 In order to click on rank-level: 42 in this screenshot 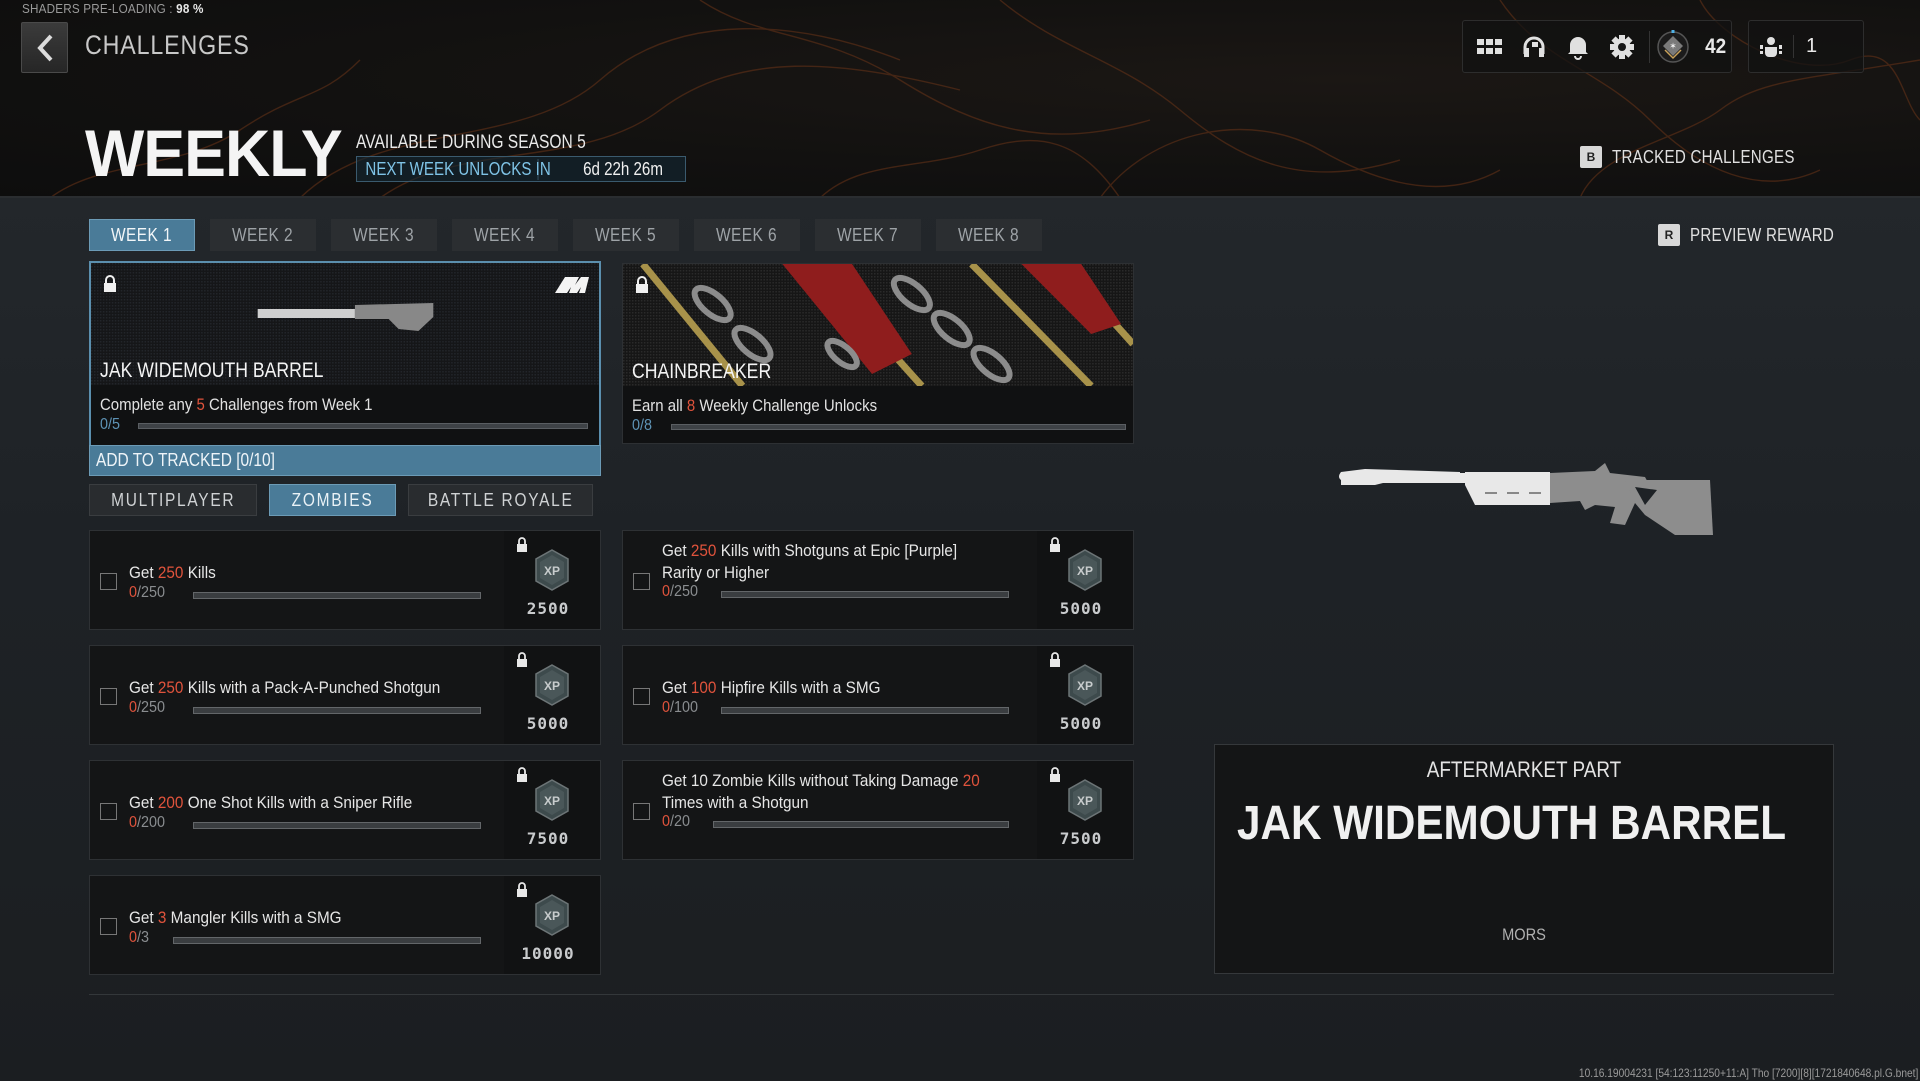, I will do `click(1716, 46)`.